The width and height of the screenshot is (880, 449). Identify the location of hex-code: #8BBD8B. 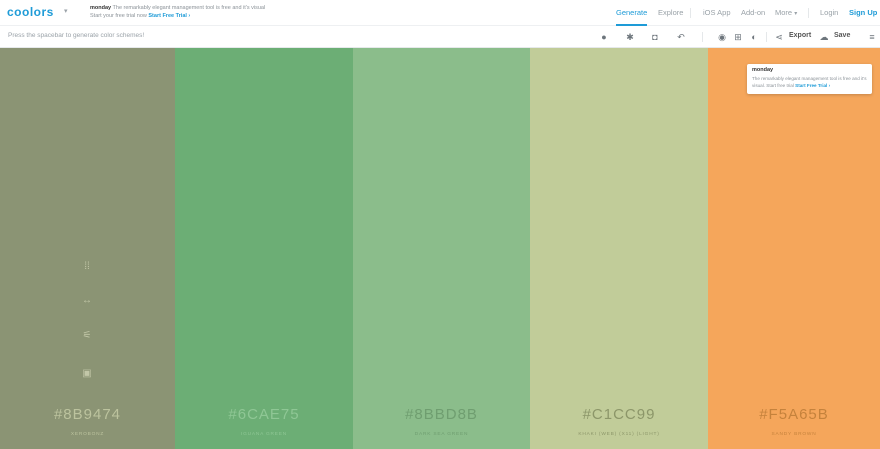
(441, 414).